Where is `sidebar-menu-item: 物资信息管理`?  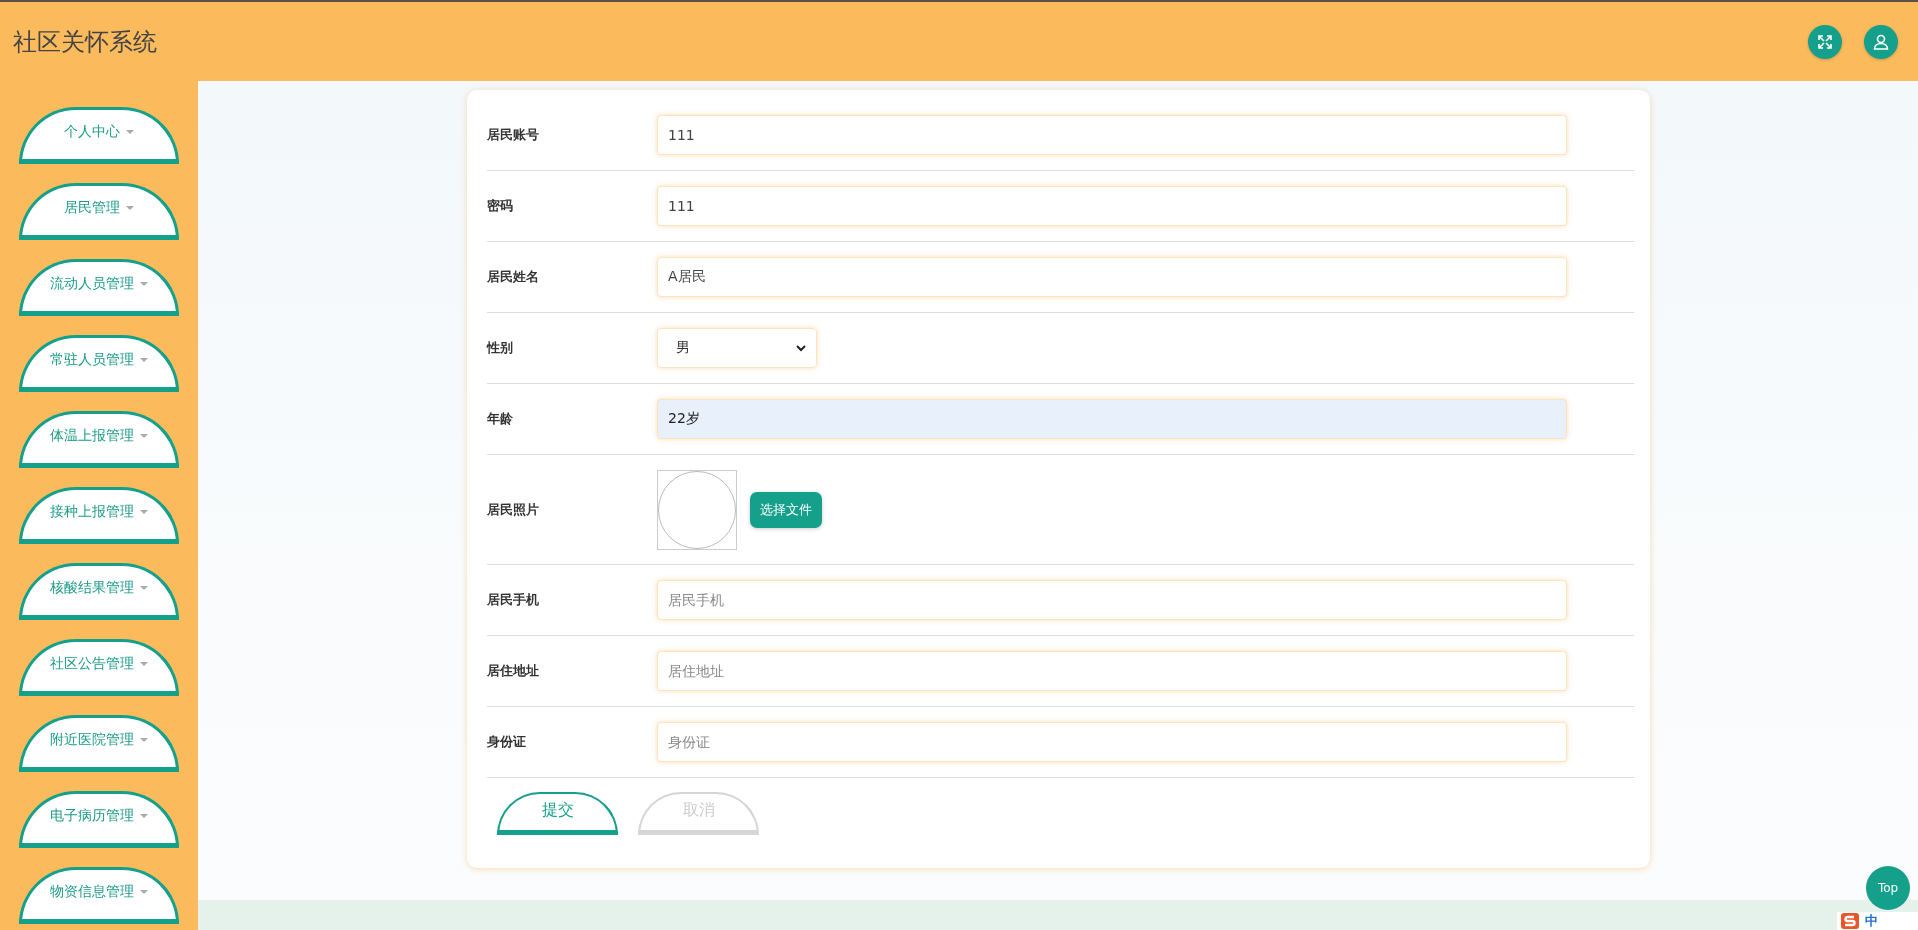 sidebar-menu-item: 物资信息管理 is located at coordinates (99, 895).